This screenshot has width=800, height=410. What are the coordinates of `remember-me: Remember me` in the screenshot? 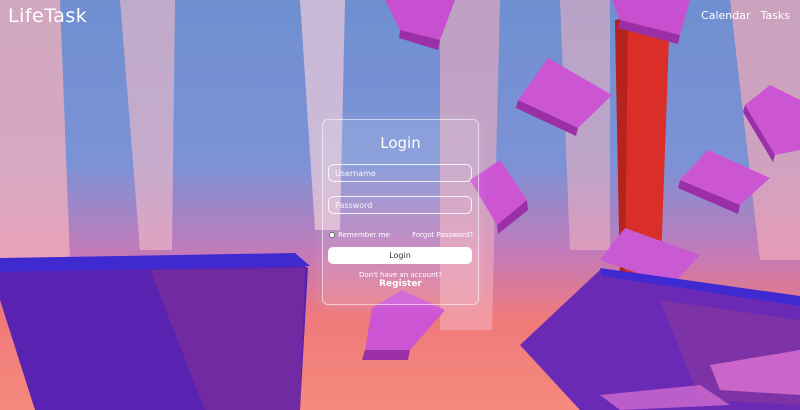 It's located at (359, 235).